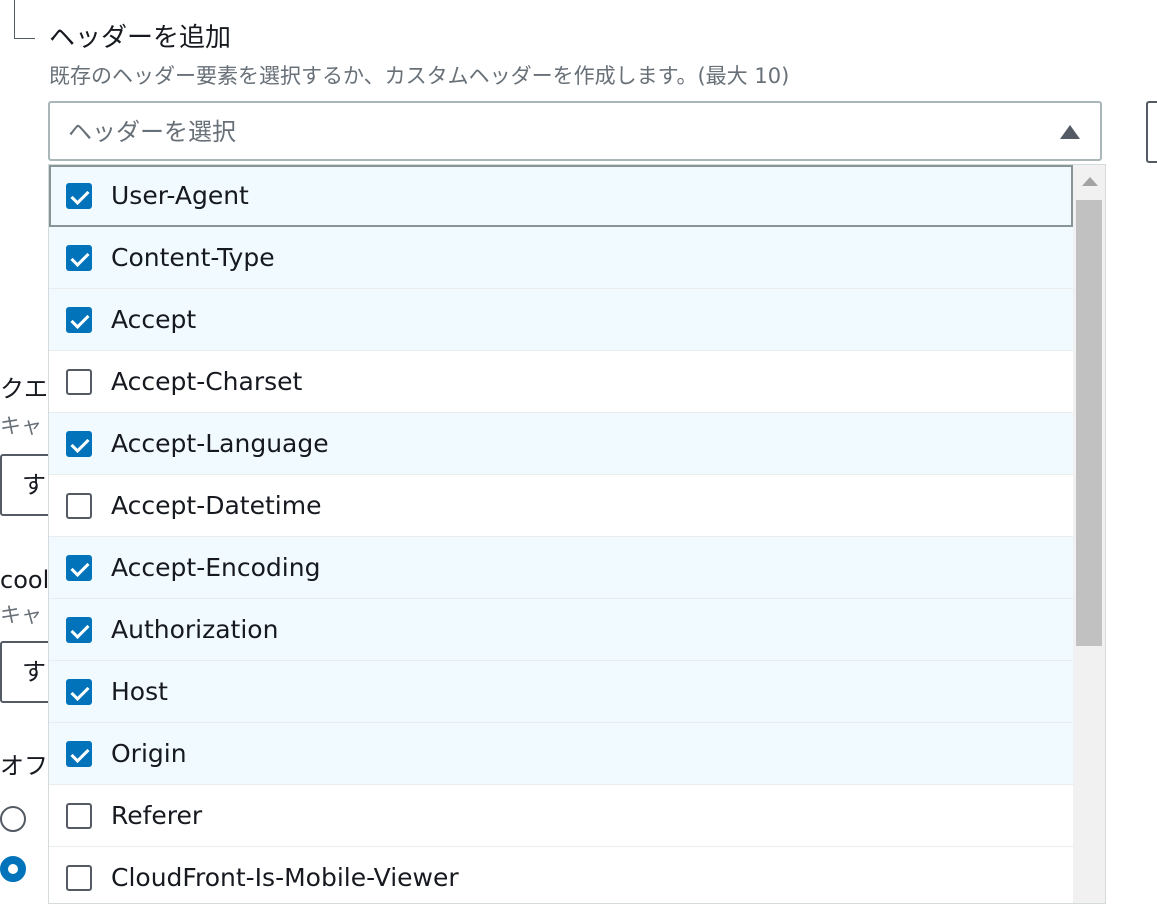 This screenshot has height=904, width=1157. Describe the element at coordinates (419, 76) in the screenshot. I see `section-description: 既存のヘッダー要素を選択するか、カスタムヘッダーを作成します。(最大 10)` at that location.